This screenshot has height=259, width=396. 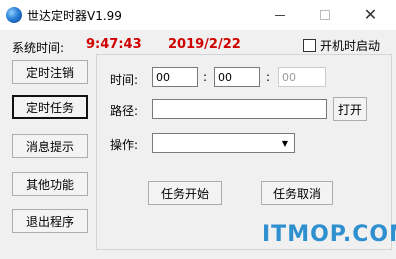 I want to click on second-input: 00, so click(x=302, y=77).